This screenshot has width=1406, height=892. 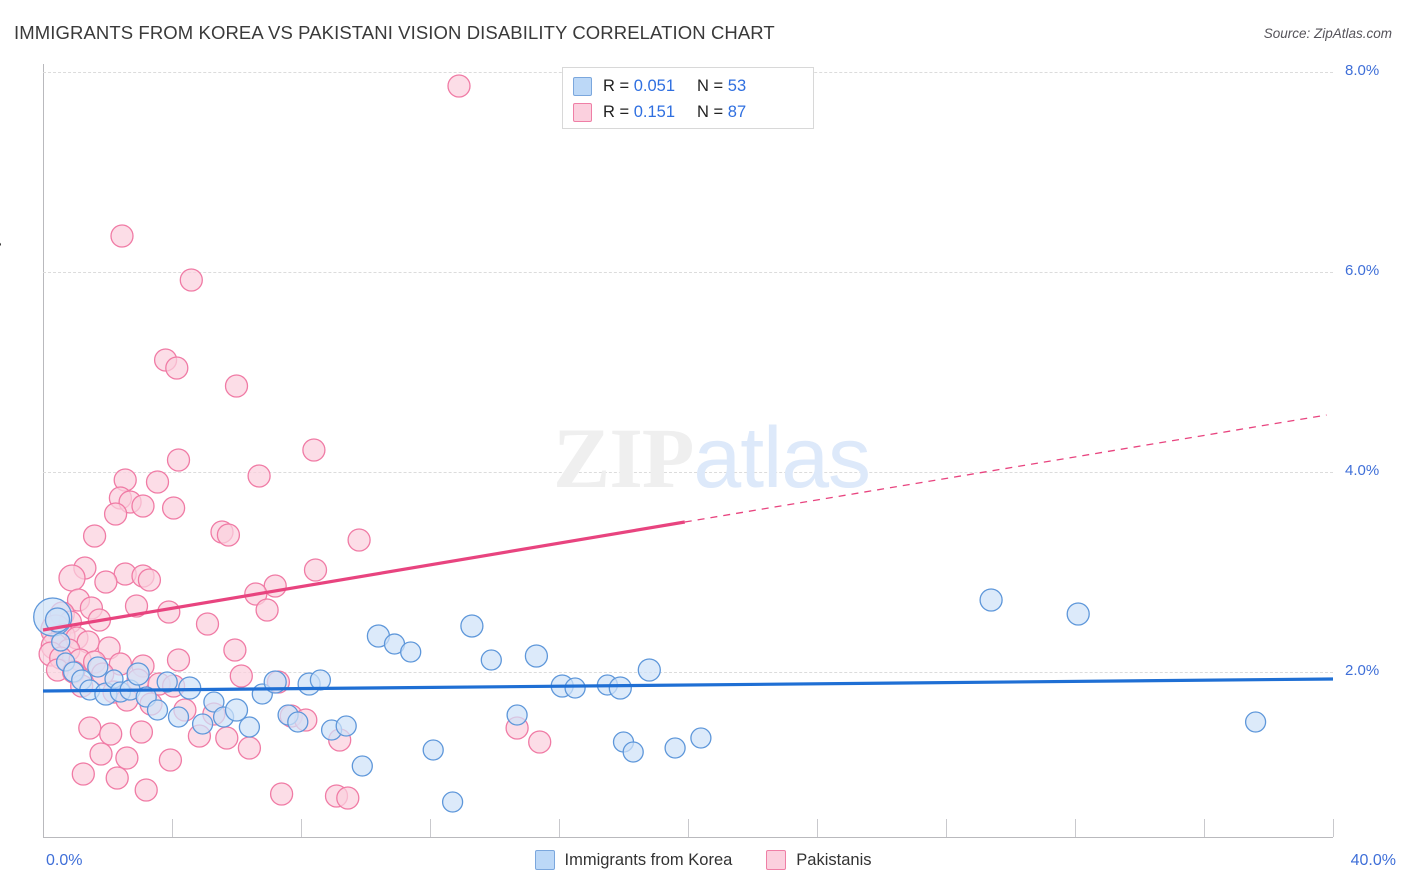 I want to click on trendline-pakistanis-extension, so click(x=1005, y=468).